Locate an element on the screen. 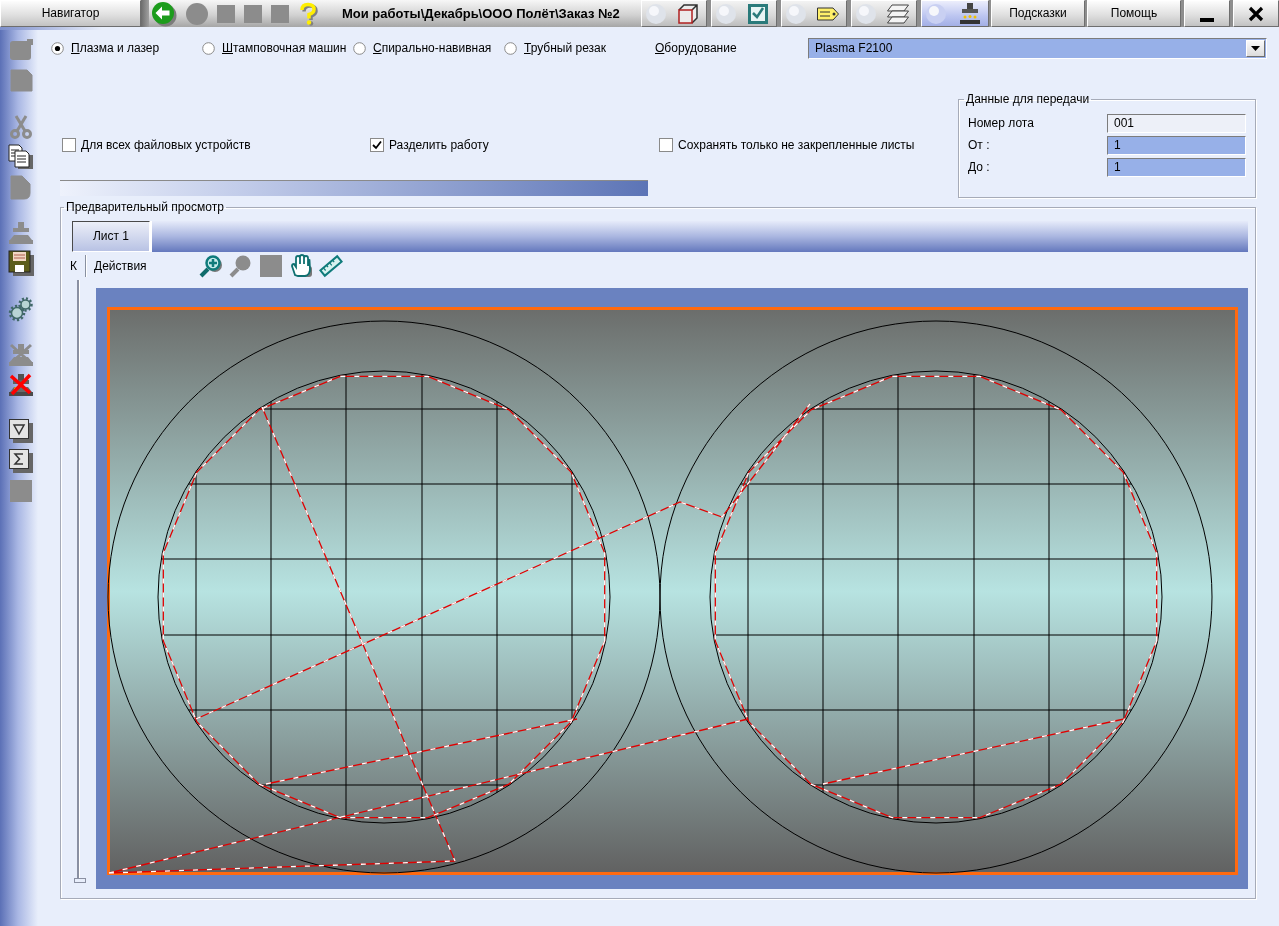 The image size is (1279, 926). panel-tab: Действия is located at coordinates (121, 266).